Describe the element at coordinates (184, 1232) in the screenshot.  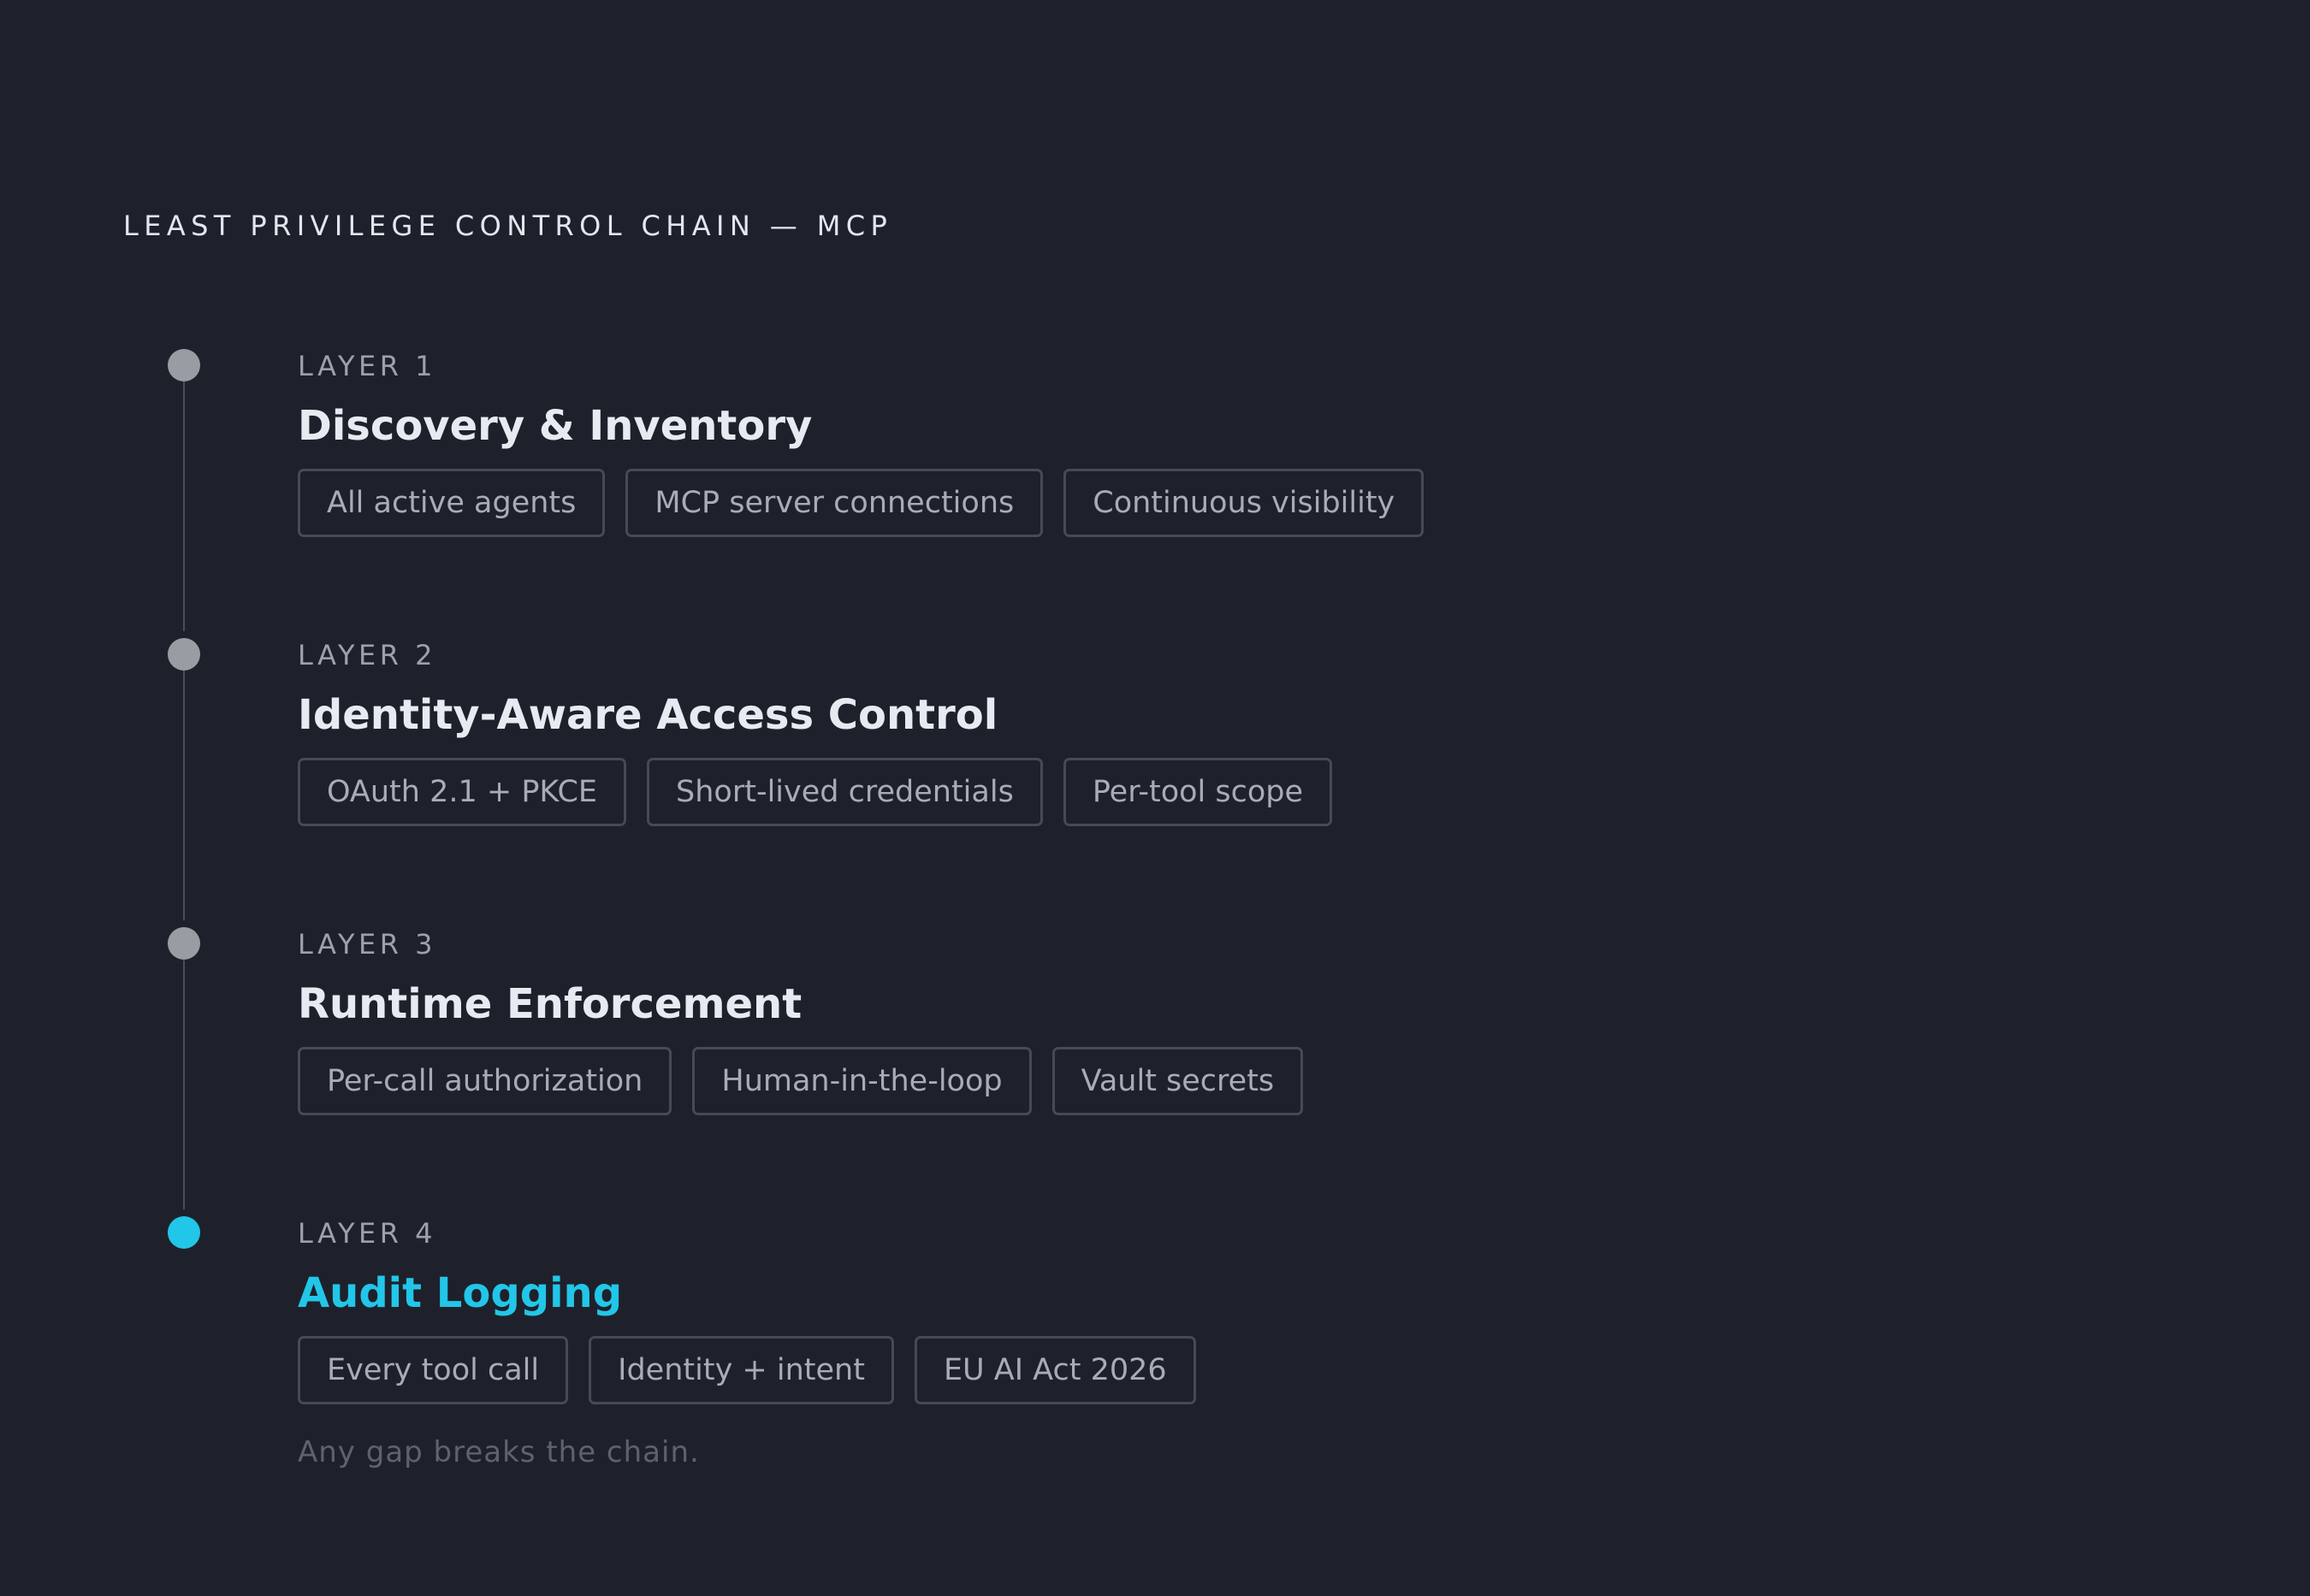
I see `layer-4-node-dot` at that location.